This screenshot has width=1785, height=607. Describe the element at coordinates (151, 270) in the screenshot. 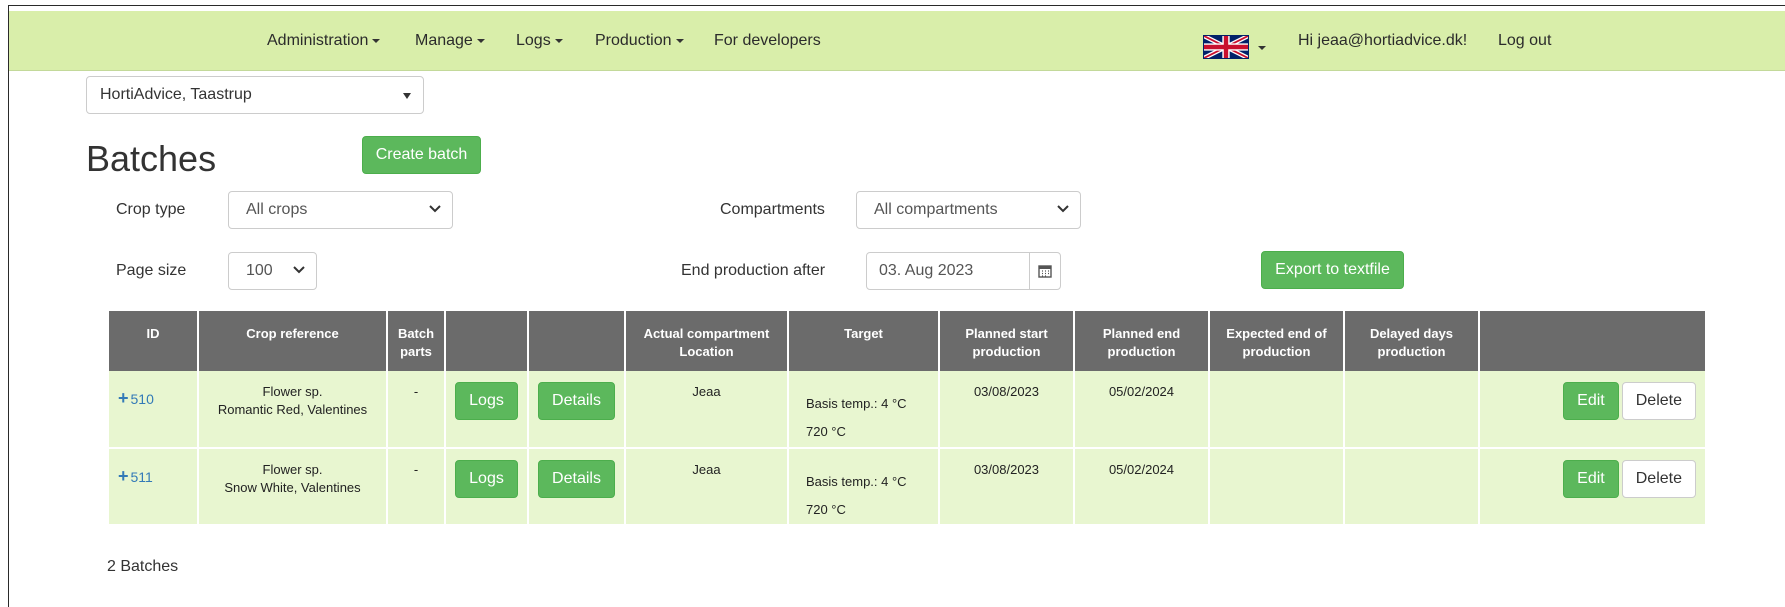

I see `page-size-label: Page size` at that location.